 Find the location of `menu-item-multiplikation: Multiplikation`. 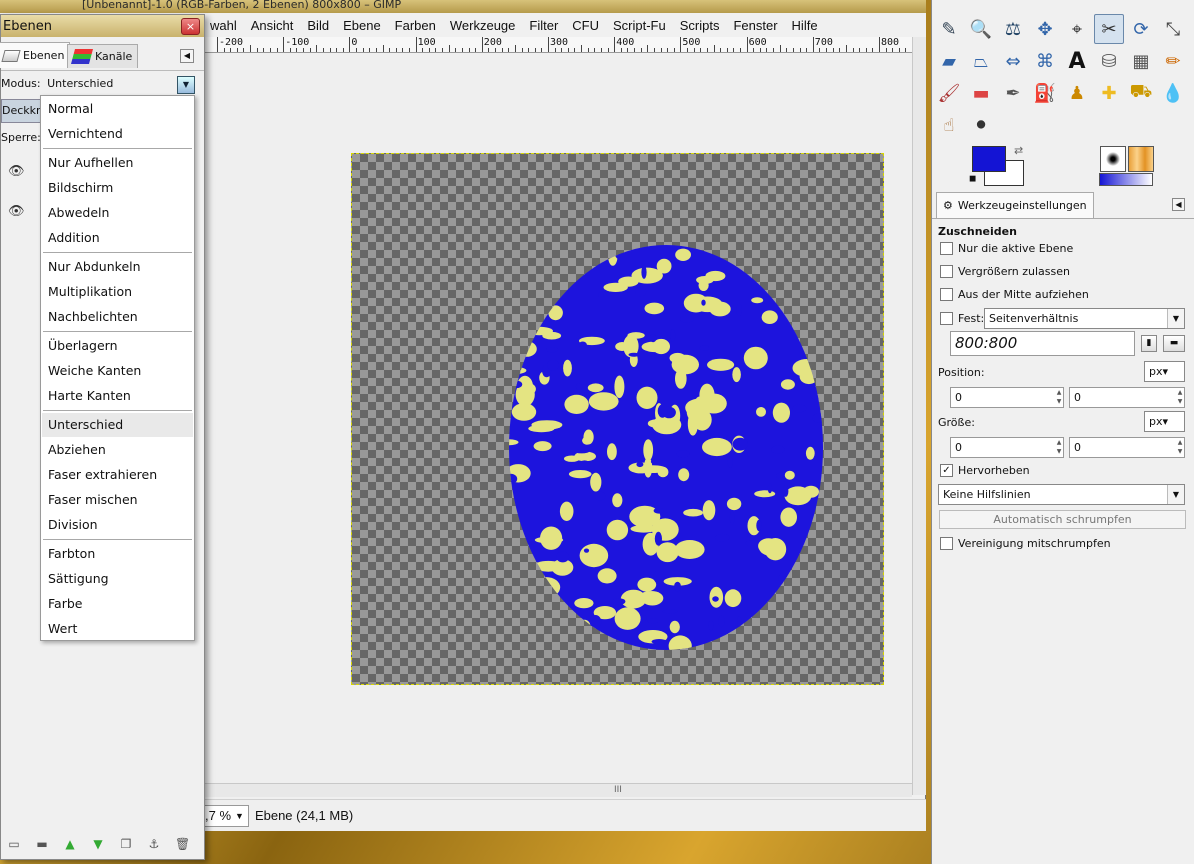

menu-item-multiplikation: Multiplikation is located at coordinates (117, 292).